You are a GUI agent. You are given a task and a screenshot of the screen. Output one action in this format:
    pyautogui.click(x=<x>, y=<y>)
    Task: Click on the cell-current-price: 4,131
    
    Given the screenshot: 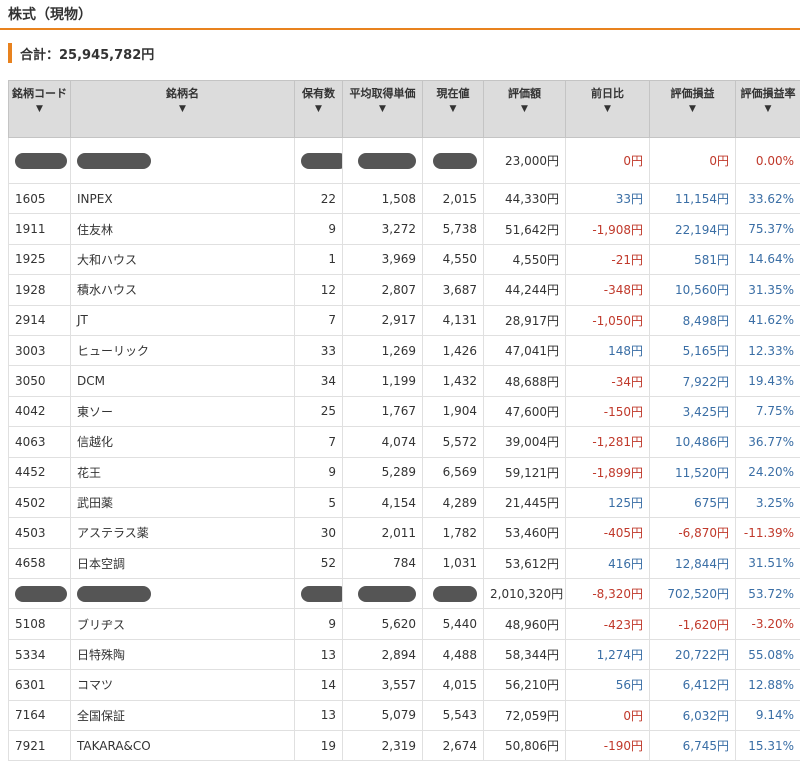 What is the action you would take?
    pyautogui.click(x=453, y=320)
    